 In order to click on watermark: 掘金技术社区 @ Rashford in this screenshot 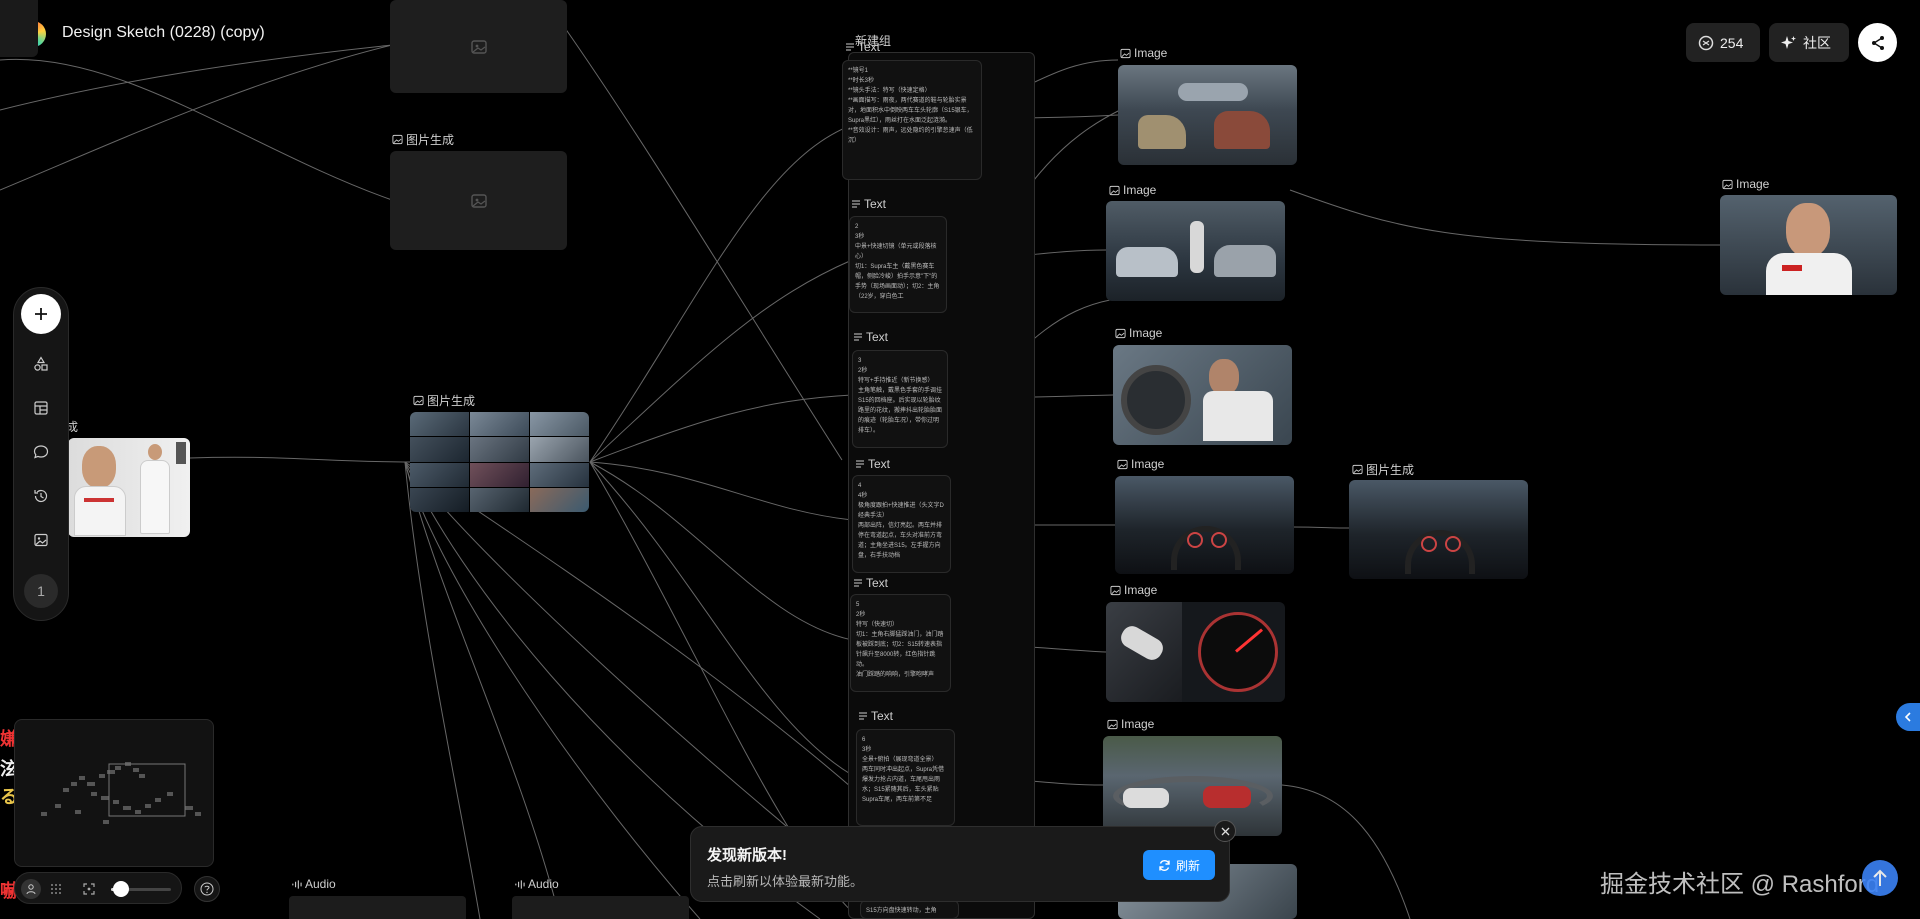, I will do `click(1740, 884)`.